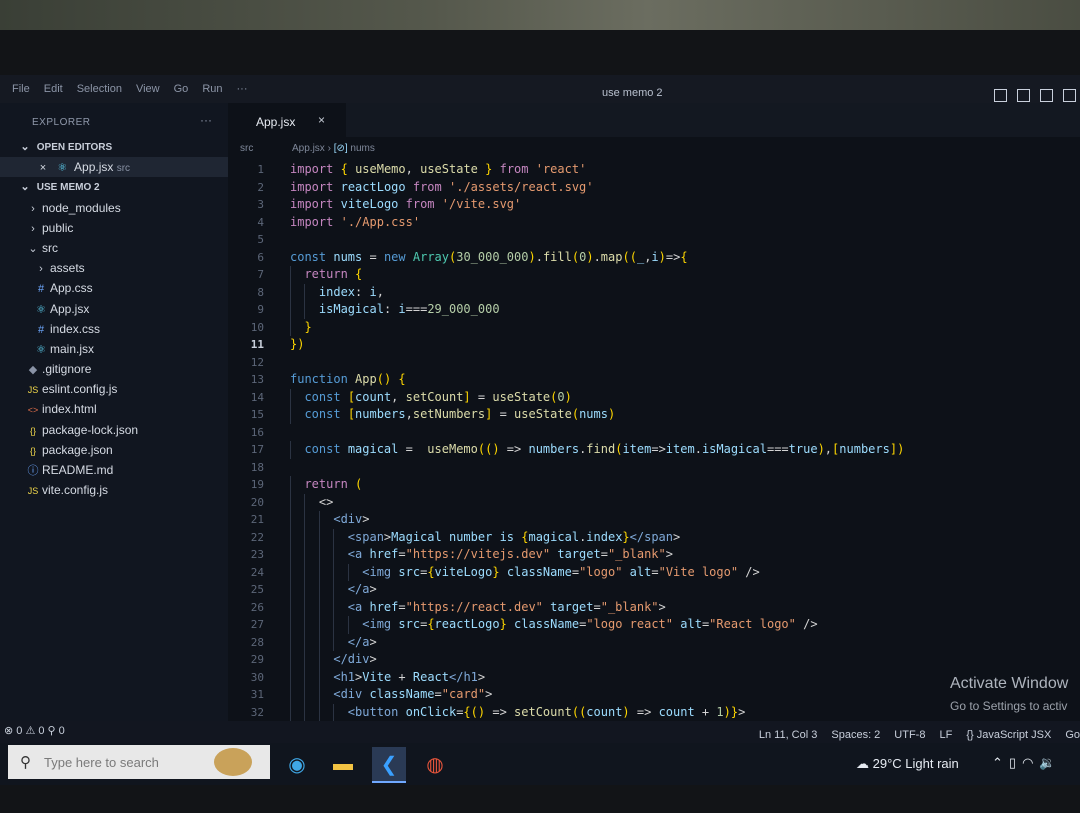 This screenshot has width=1080, height=813. Describe the element at coordinates (114, 389) in the screenshot. I see `file-tree-item: JS eslint.config.js` at that location.